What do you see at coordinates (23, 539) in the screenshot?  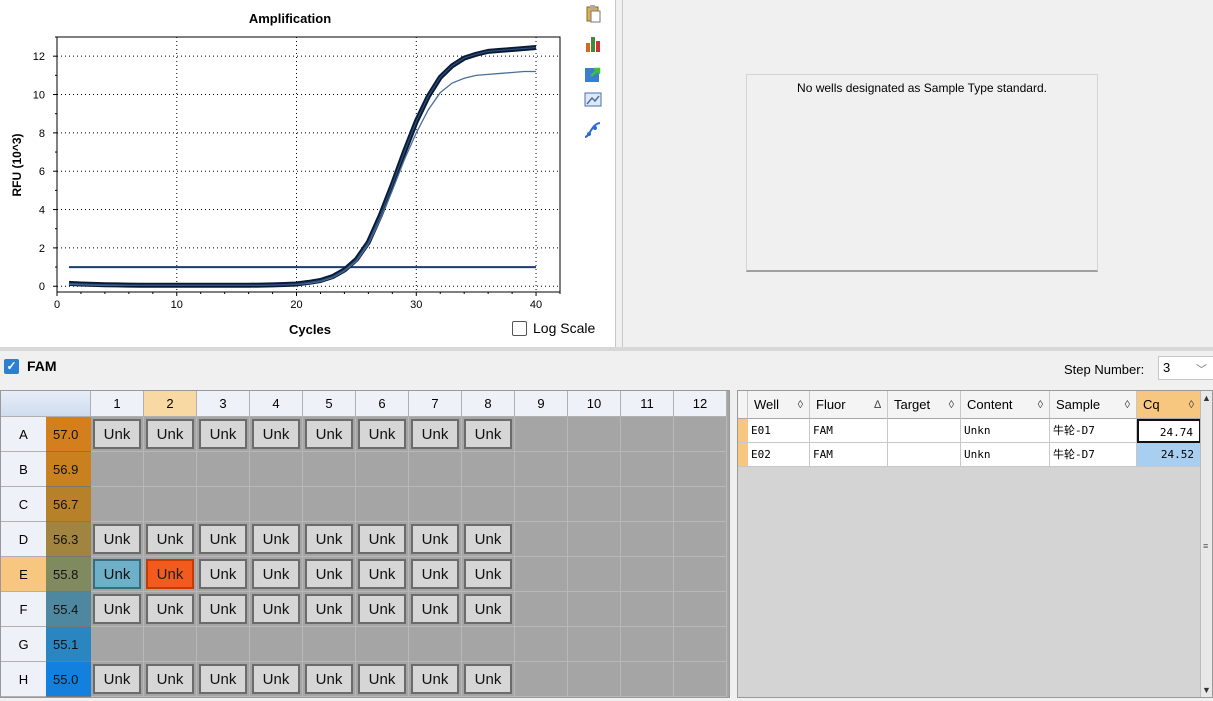 I see `plate-row-header: D` at bounding box center [23, 539].